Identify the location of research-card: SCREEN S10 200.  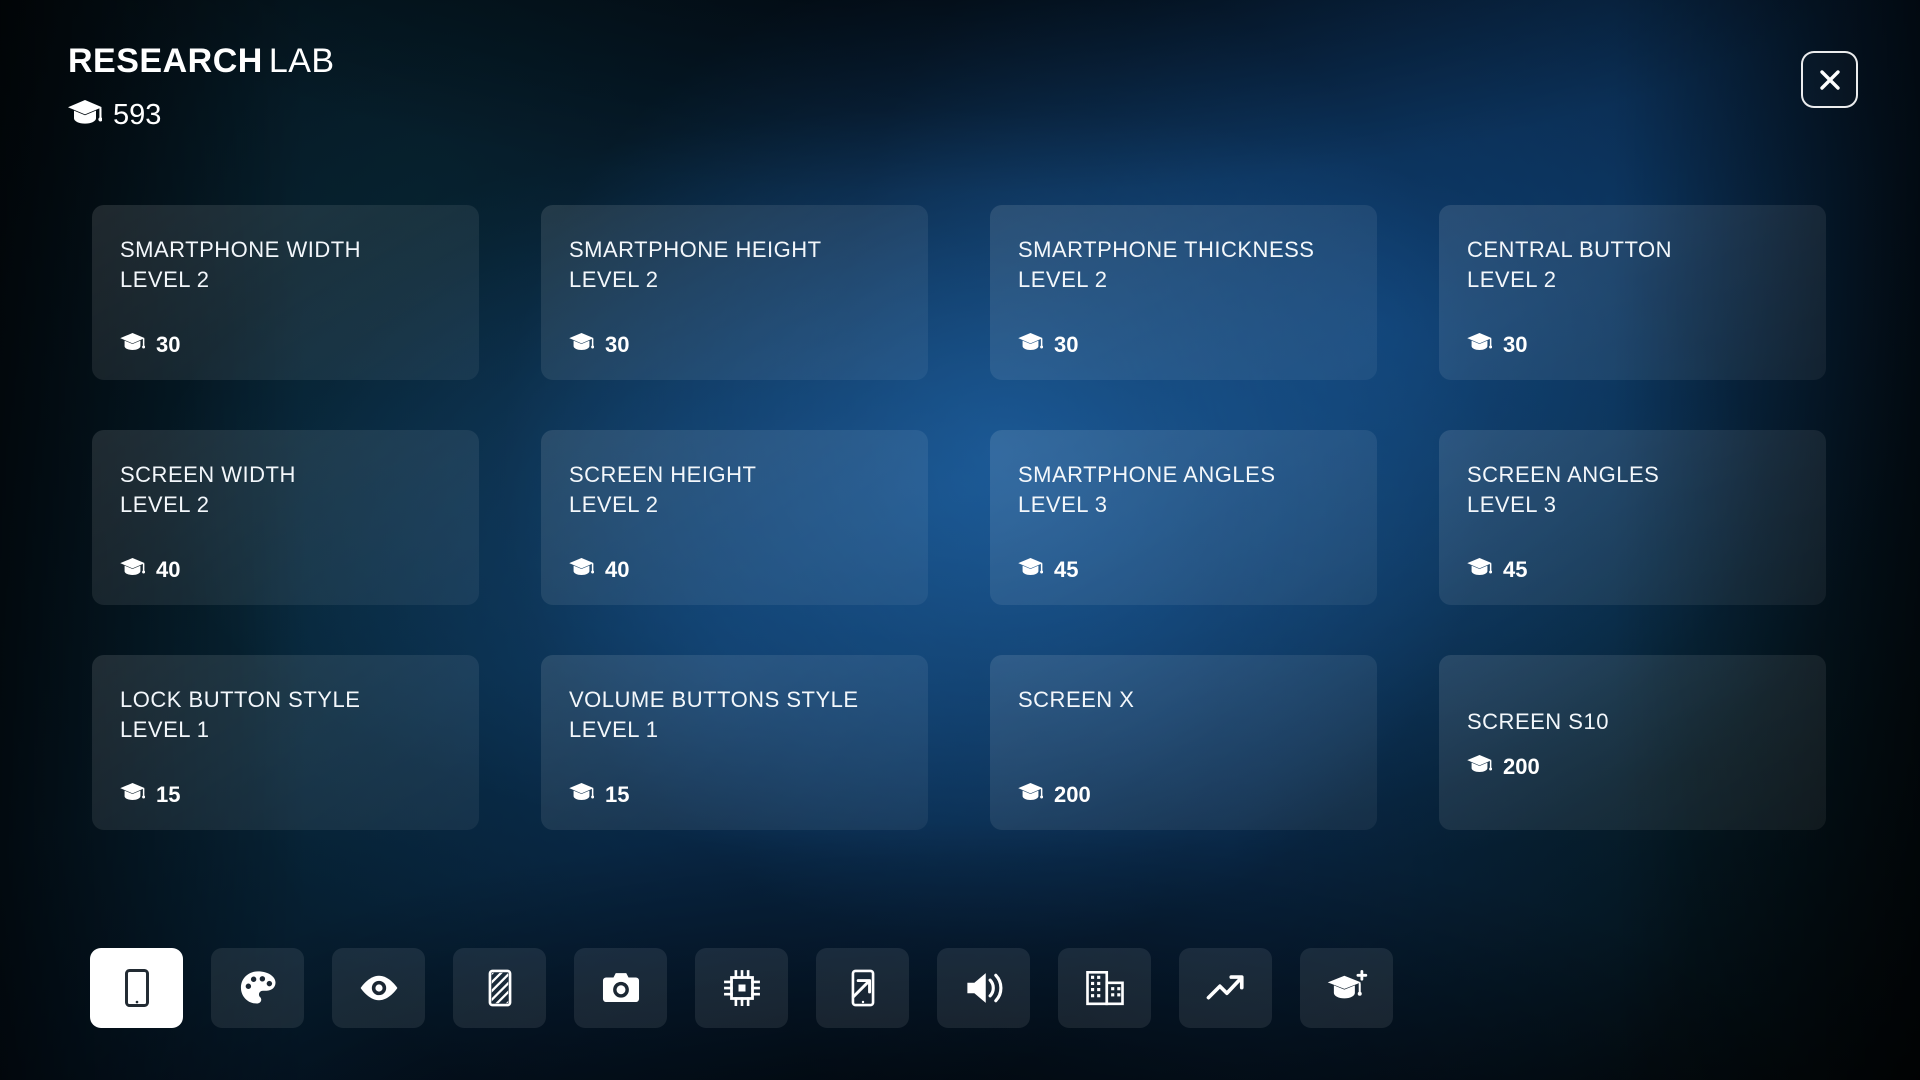
(1632, 742).